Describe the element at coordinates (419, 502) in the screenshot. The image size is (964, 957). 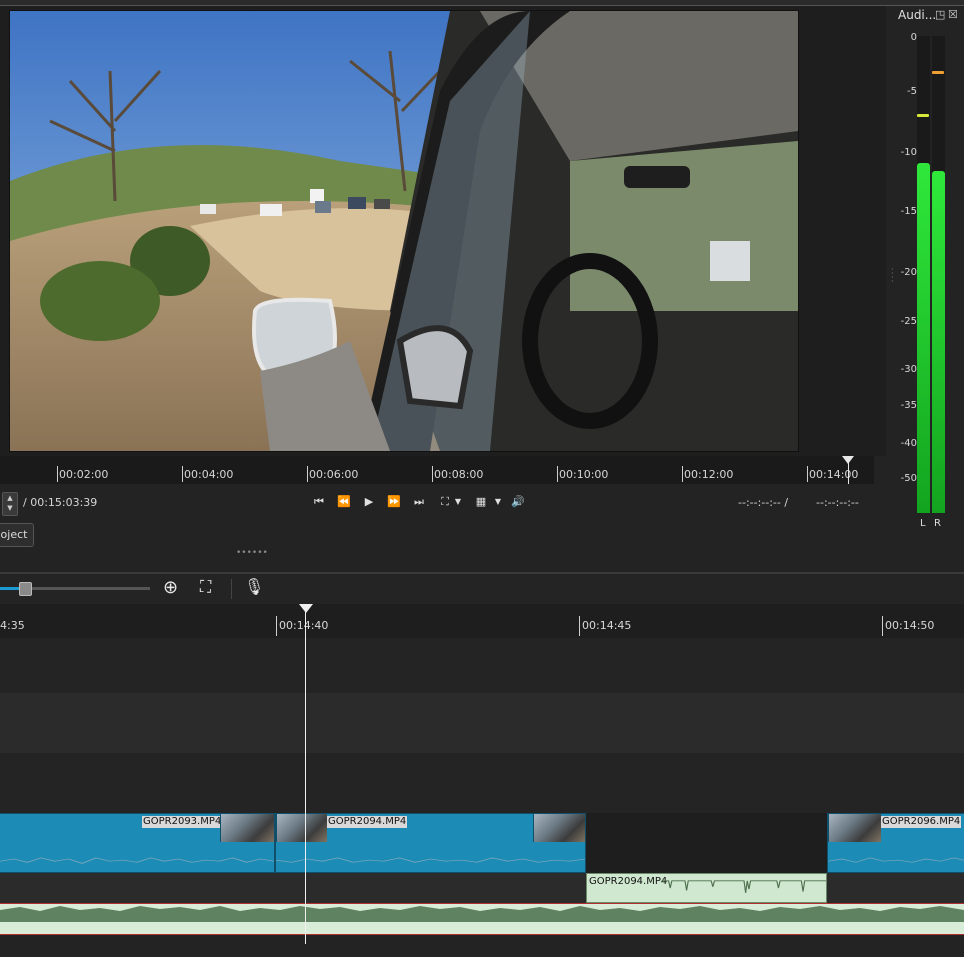
I see `skip-to-end-icon: ⏭` at that location.